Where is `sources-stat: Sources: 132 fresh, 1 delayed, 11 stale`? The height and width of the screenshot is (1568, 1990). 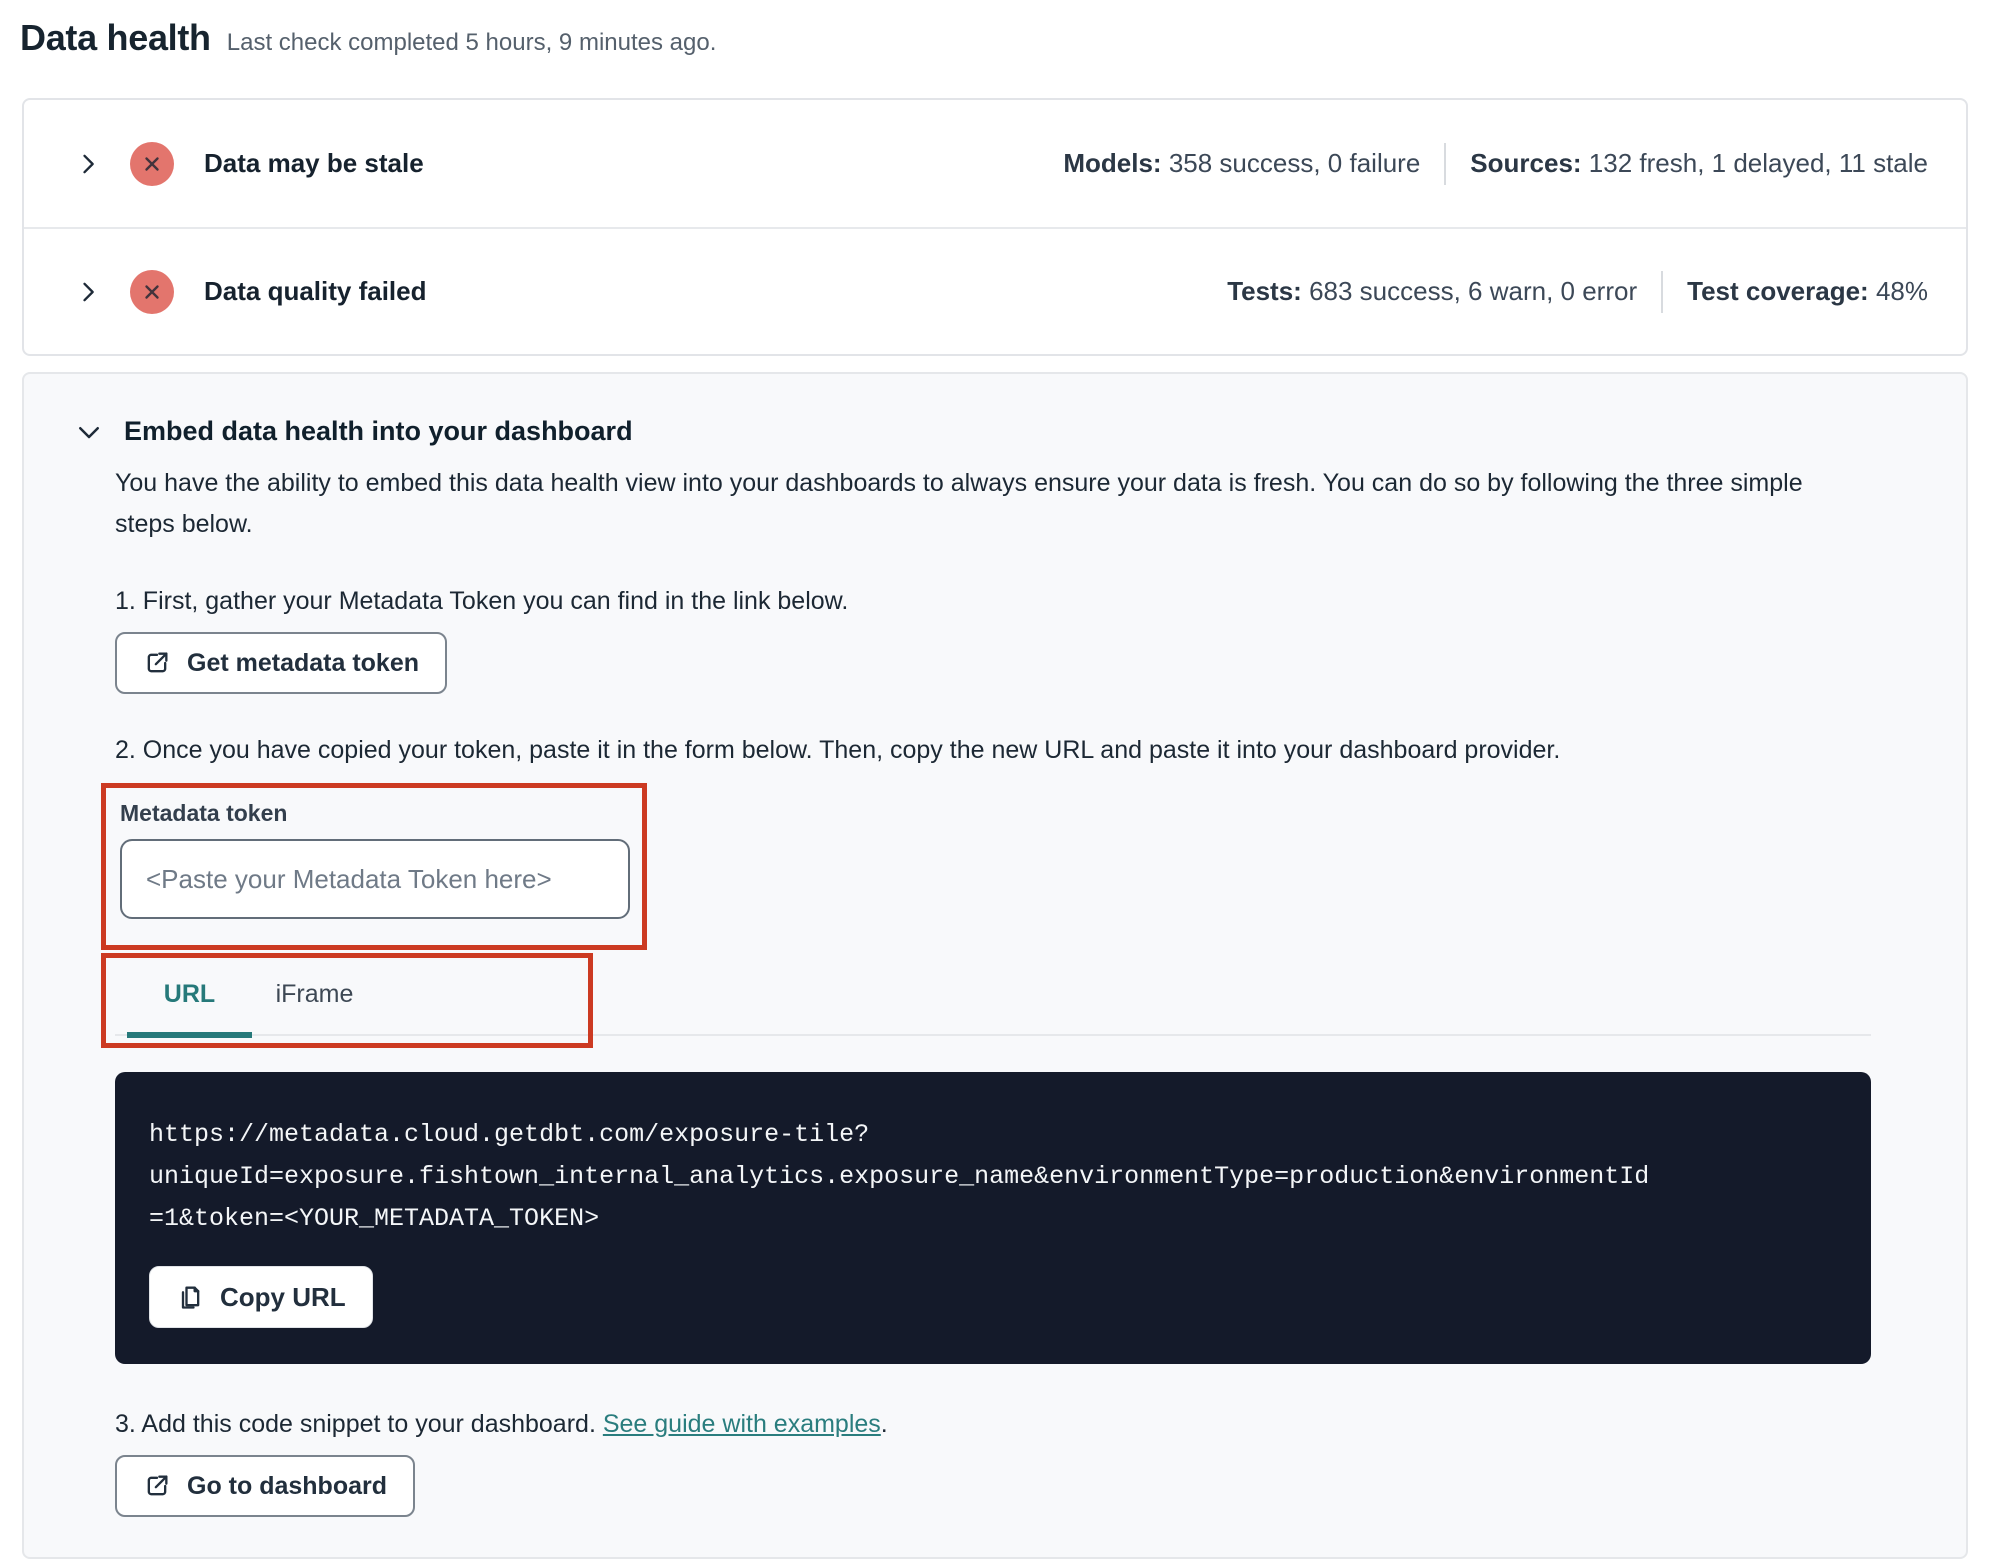 sources-stat: Sources: 132 fresh, 1 delayed, 11 stale is located at coordinates (1699, 163).